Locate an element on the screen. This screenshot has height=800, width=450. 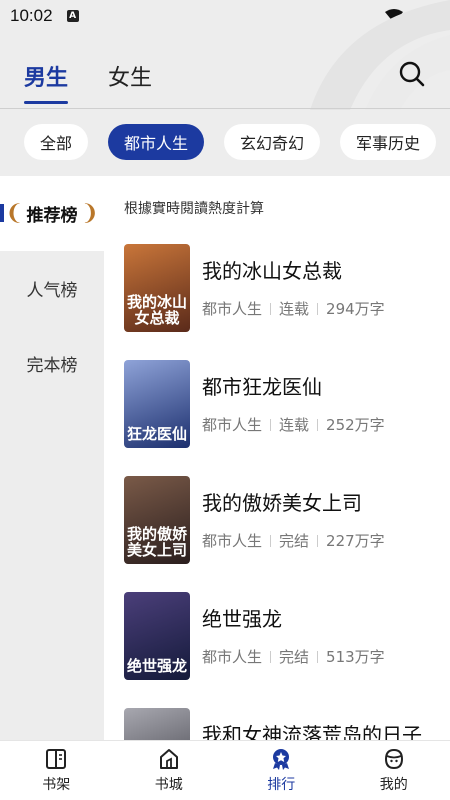
nav-label: 我的 is located at coordinates (393, 785).